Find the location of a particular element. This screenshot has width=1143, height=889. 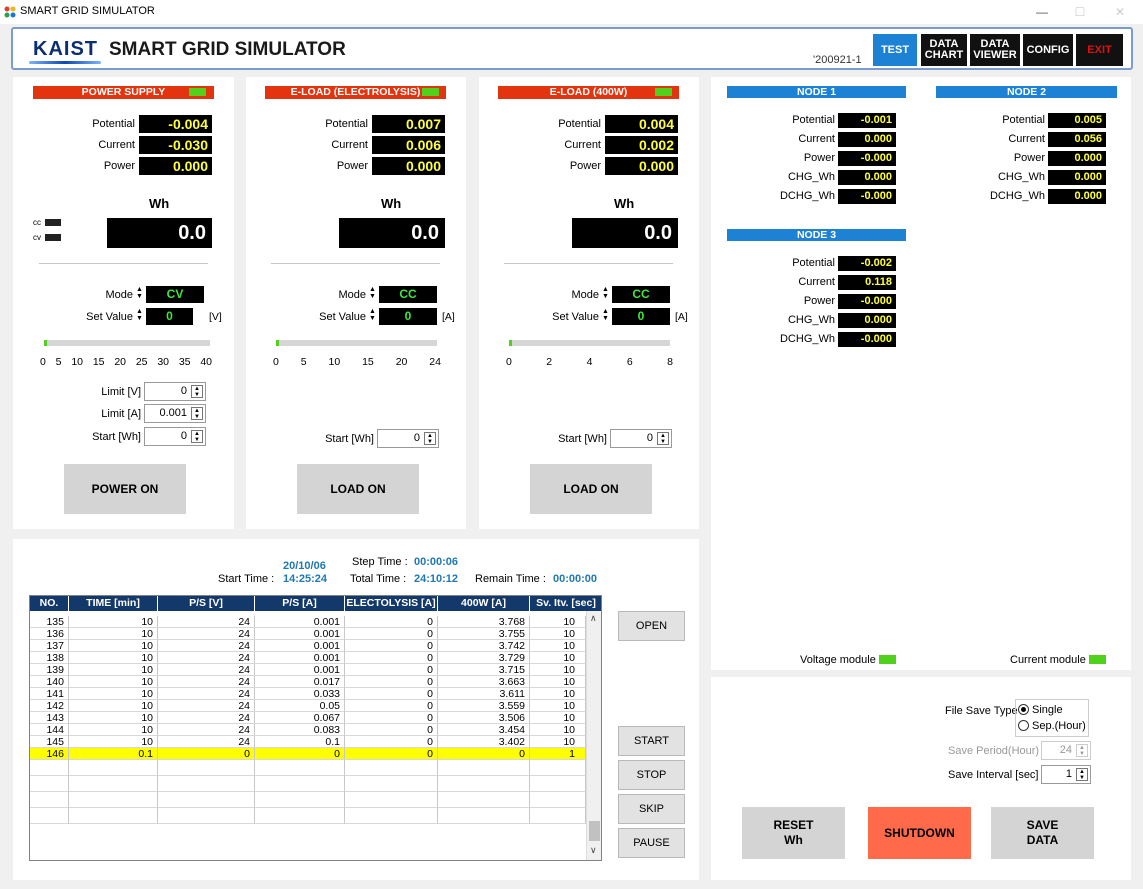

scroll-up-icon: ∧ is located at coordinates (593, 618).